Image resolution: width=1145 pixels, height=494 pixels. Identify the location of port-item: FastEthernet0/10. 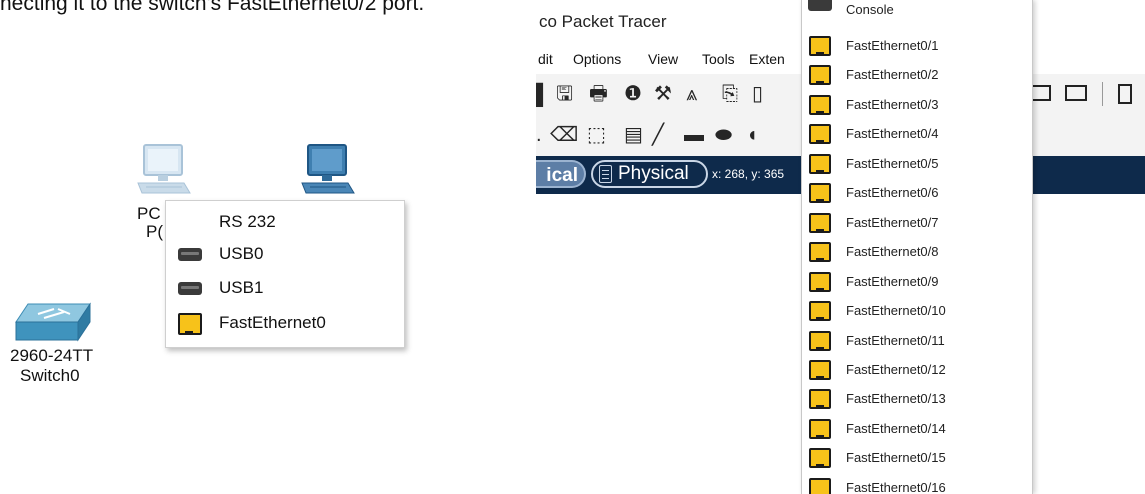
(917, 312).